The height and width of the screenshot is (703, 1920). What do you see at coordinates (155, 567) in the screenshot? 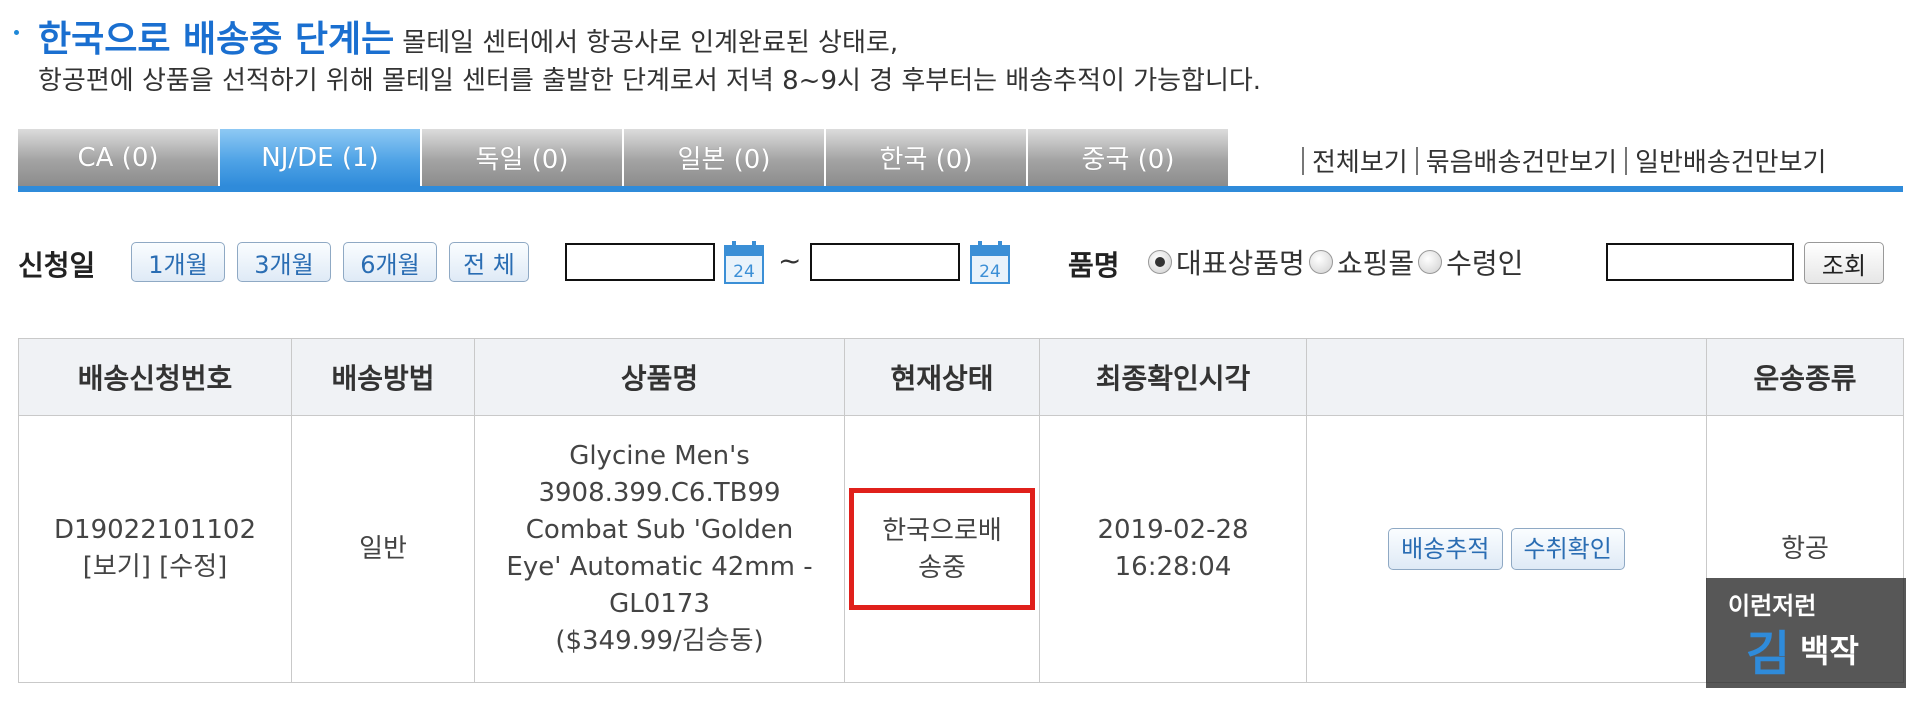
I see `order-links: [보기] [수정]` at bounding box center [155, 567].